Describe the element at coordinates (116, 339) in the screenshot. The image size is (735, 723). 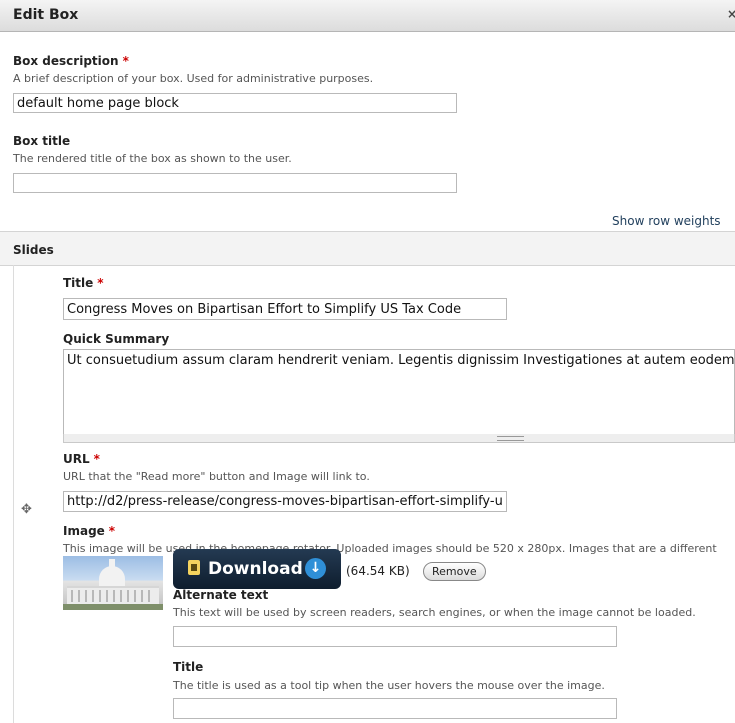
I see `quick-summary-label: Quick Summary` at that location.